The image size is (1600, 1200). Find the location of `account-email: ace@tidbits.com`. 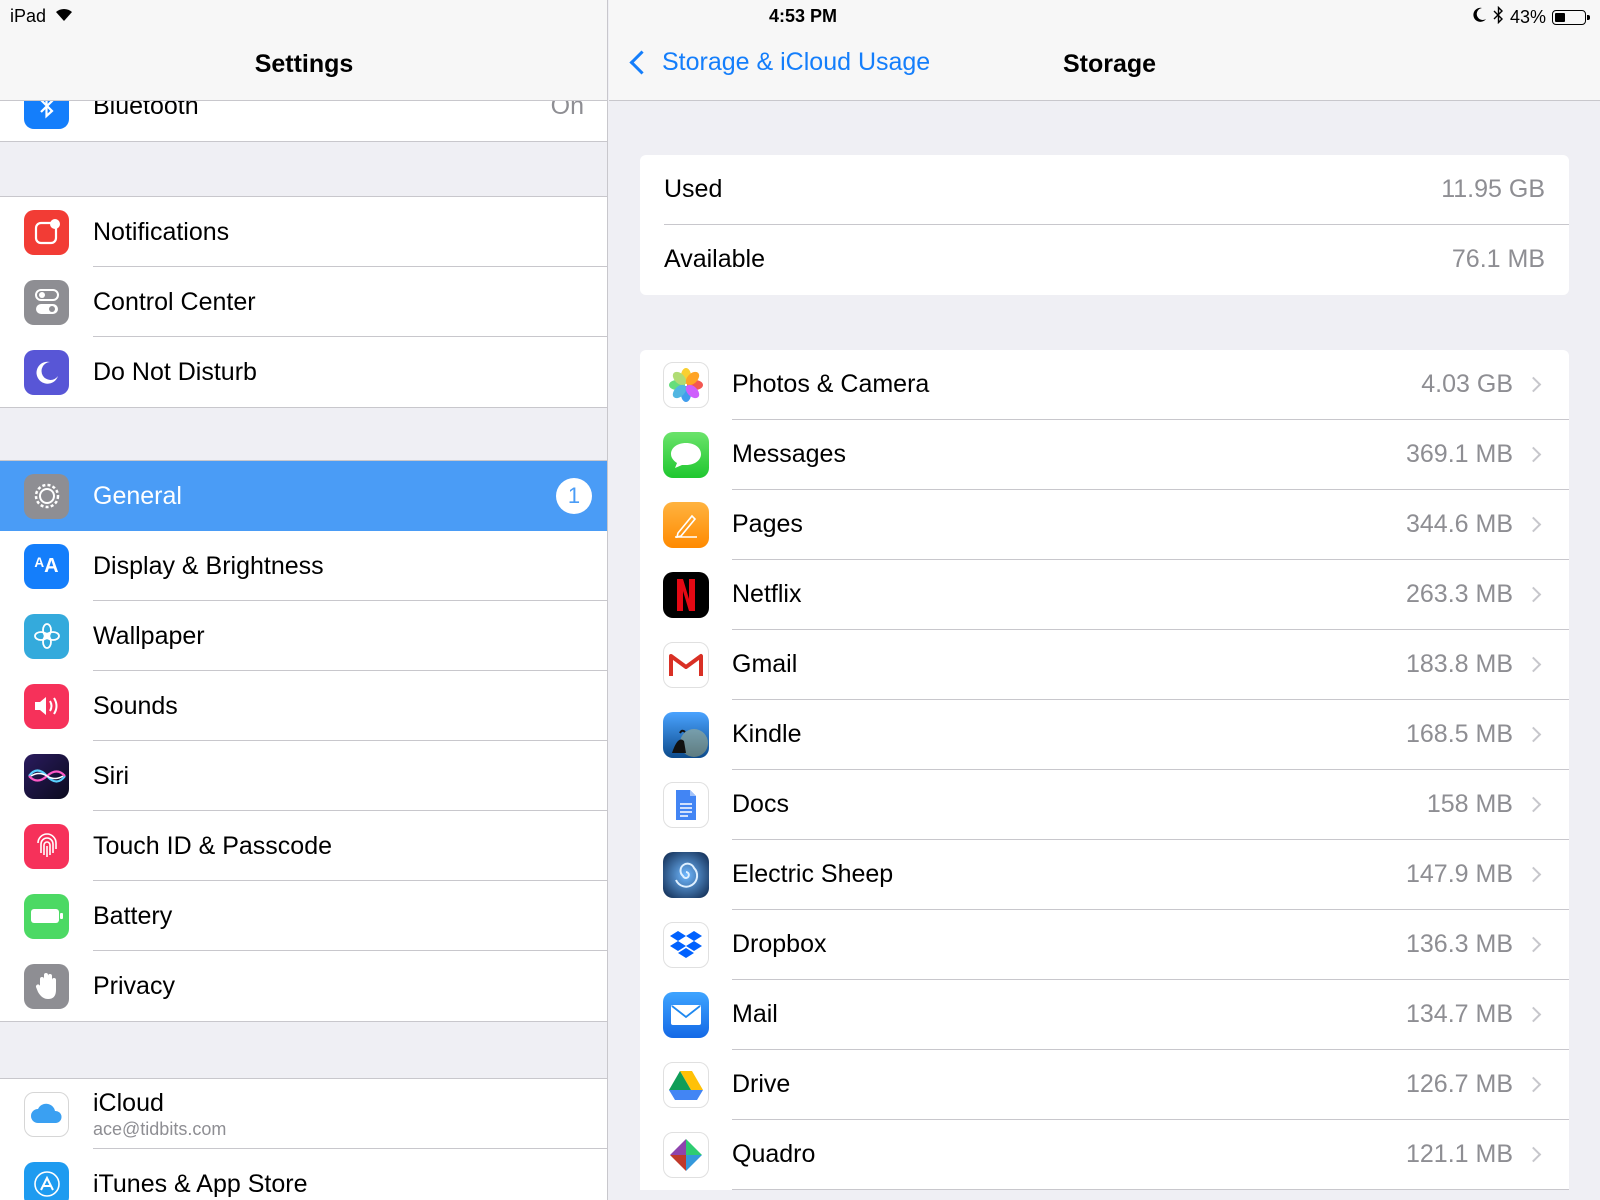

account-email: ace@tidbits.com is located at coordinates (160, 1129).